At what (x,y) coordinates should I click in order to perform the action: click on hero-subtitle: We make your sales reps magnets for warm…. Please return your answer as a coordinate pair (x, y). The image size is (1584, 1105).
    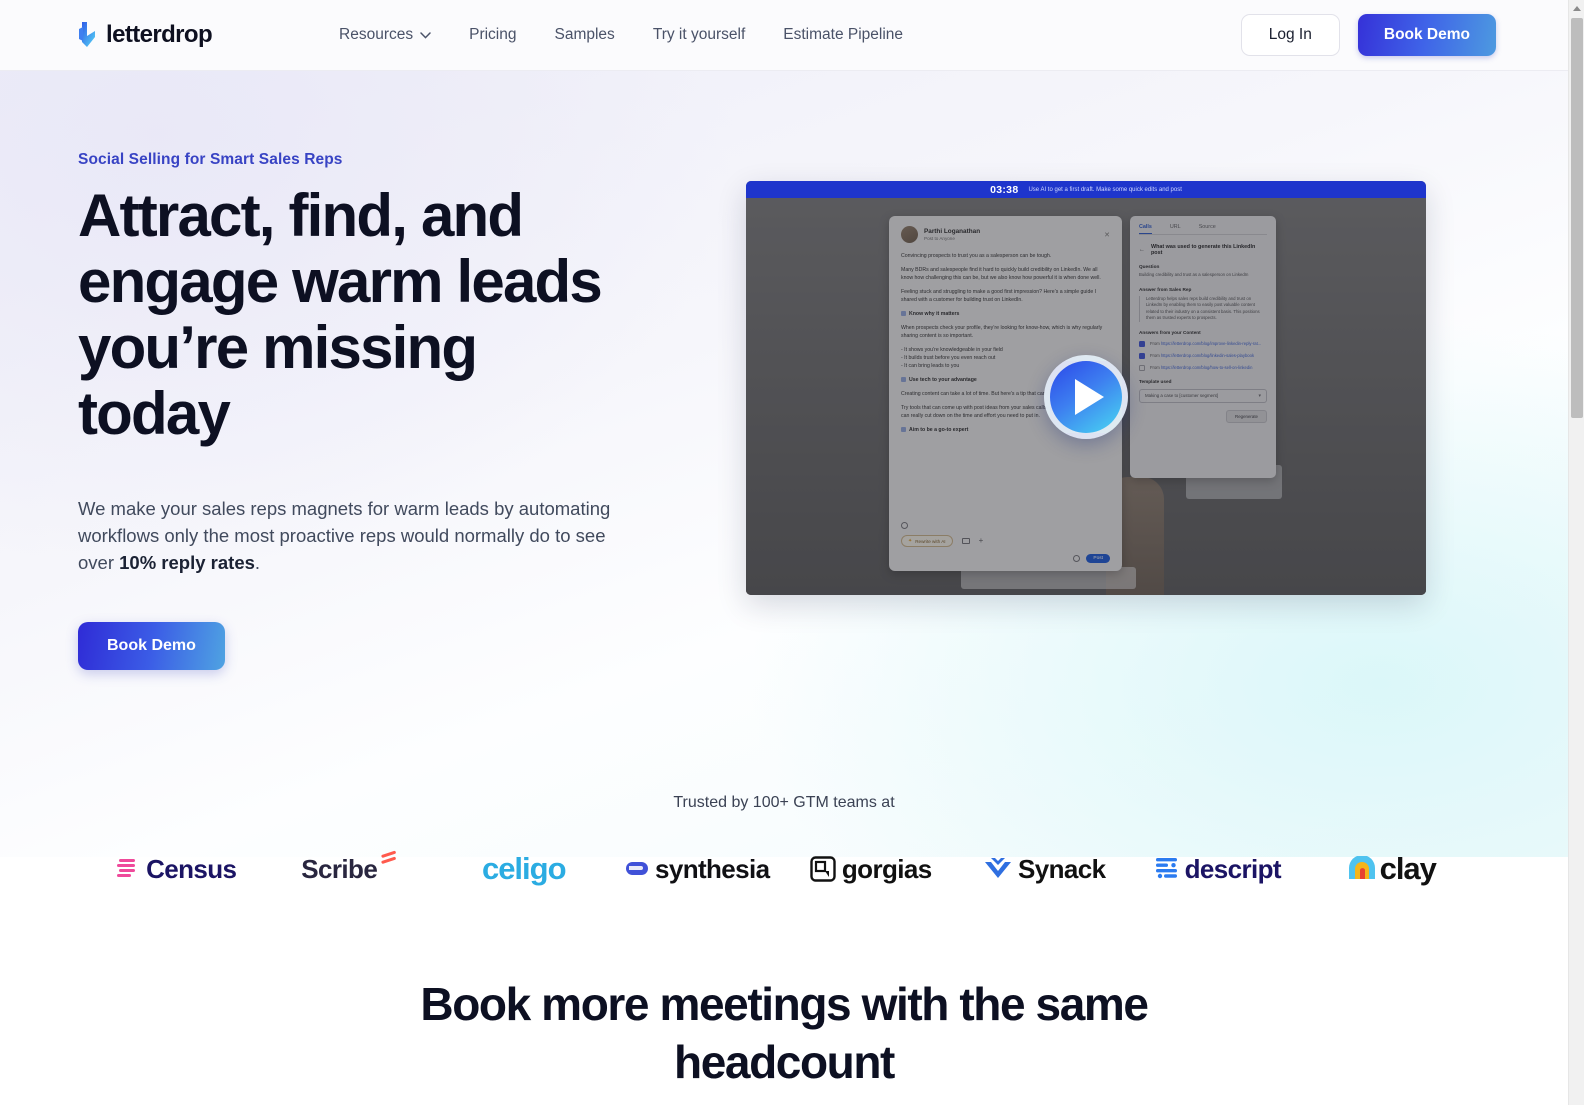
    Looking at the image, I should click on (350, 535).